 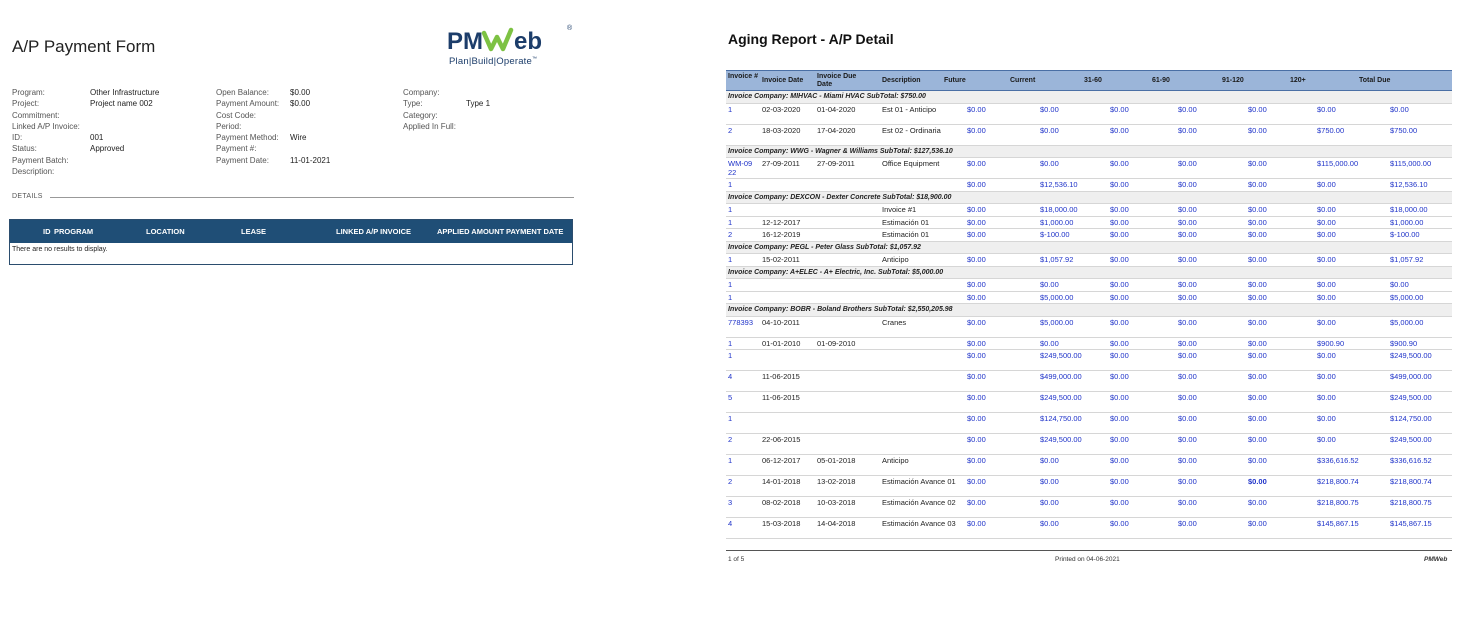 I want to click on current-amount-cell: $18,000.00, so click(x=1059, y=209).